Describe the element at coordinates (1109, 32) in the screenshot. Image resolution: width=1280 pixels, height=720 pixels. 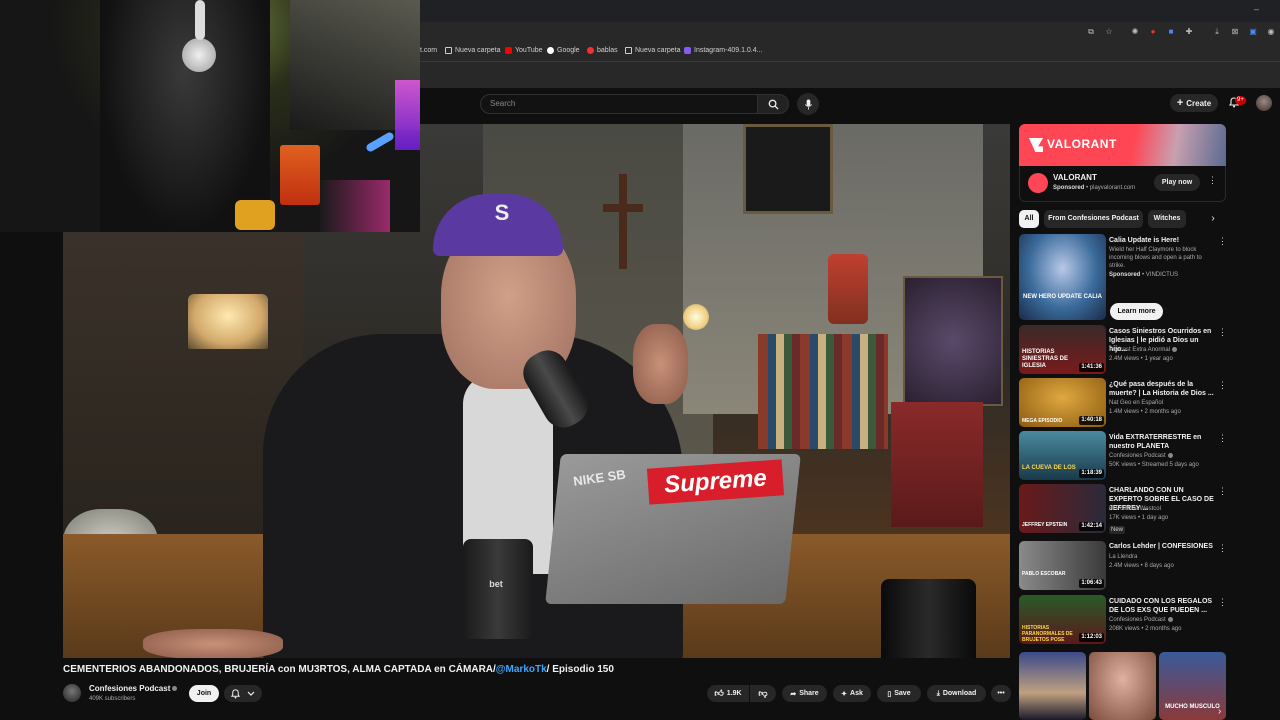
I see `bookmark-star-icon: ☆` at that location.